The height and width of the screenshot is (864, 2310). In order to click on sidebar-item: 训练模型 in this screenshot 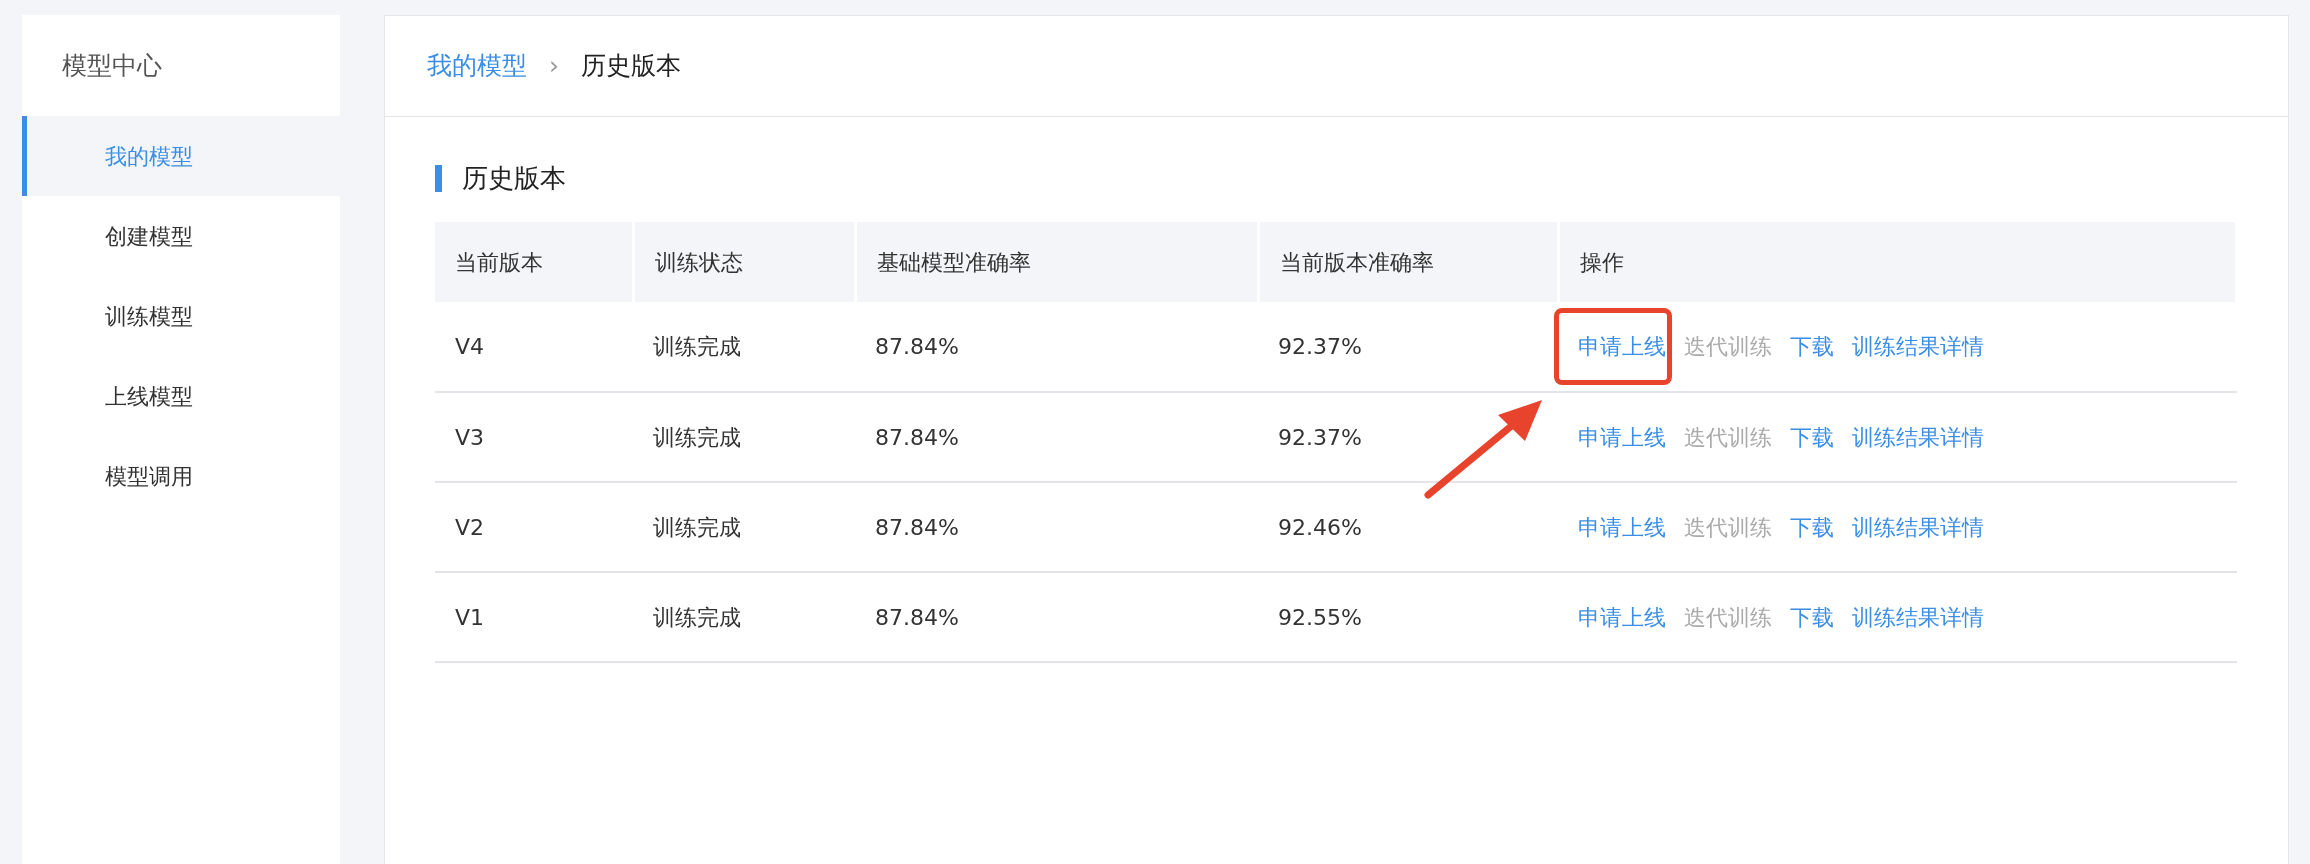, I will do `click(181, 316)`.